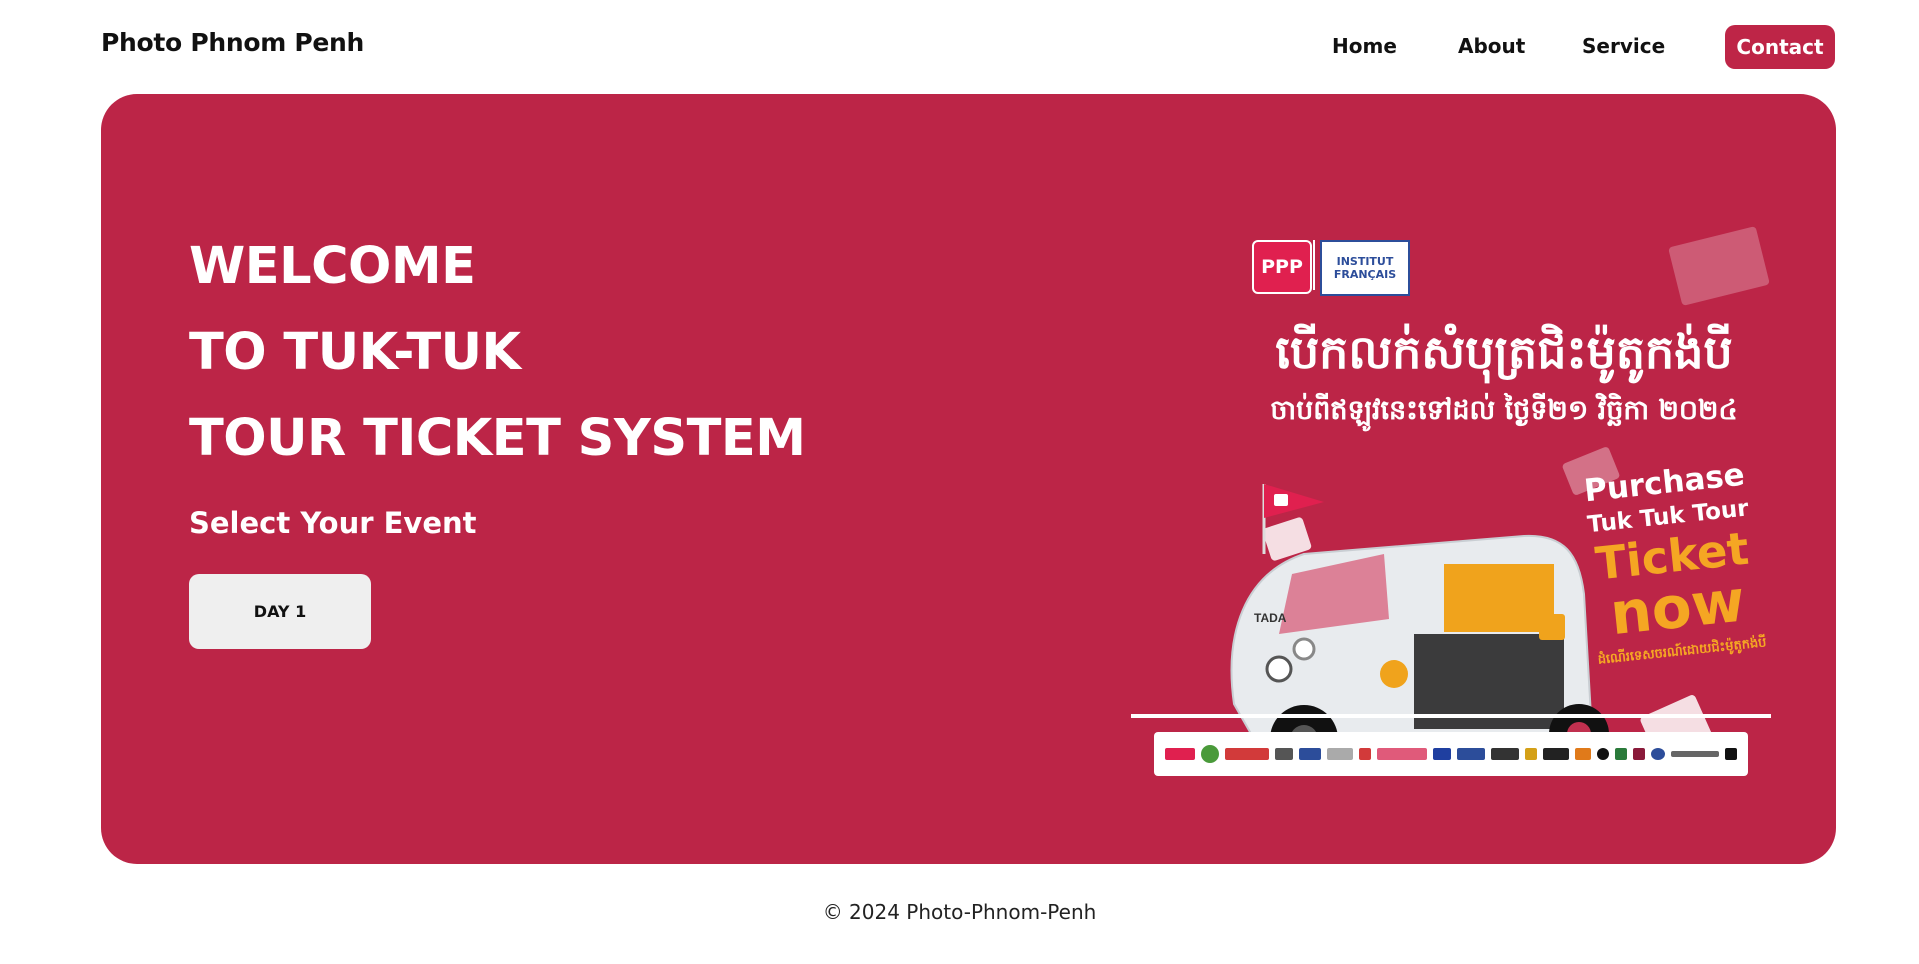 Image resolution: width=1919 pixels, height=964 pixels. I want to click on footer-copyright: © 2024 Photo-Phnom-Penh, so click(959, 912).